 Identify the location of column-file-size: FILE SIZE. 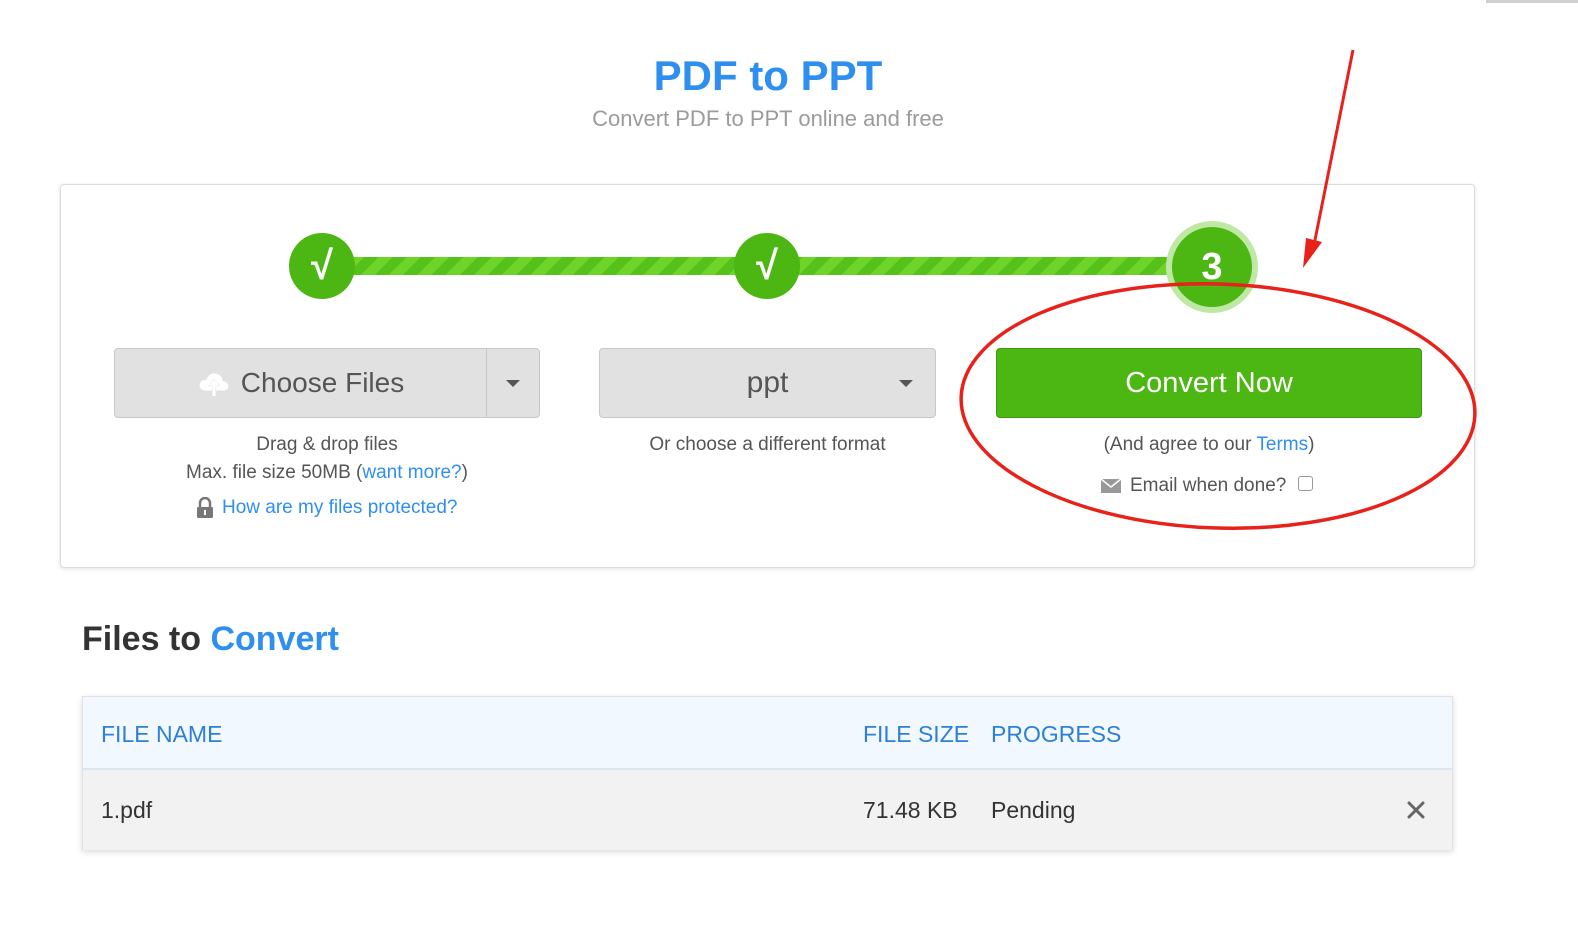
(916, 734).